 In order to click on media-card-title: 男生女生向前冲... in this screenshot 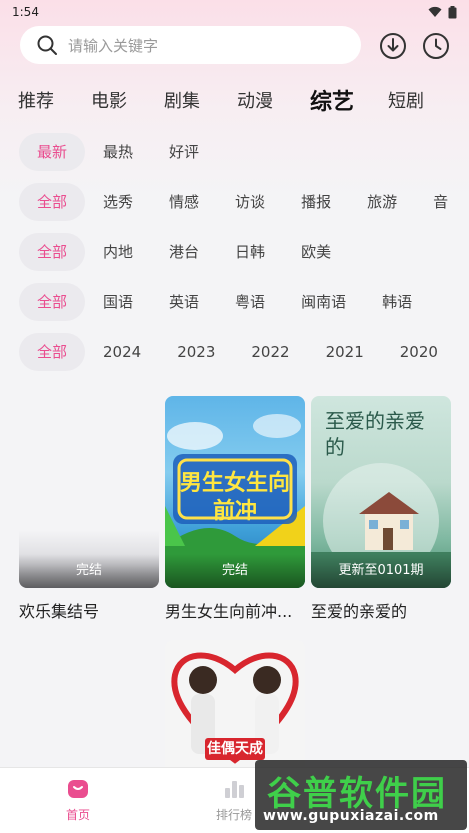, I will do `click(235, 610)`.